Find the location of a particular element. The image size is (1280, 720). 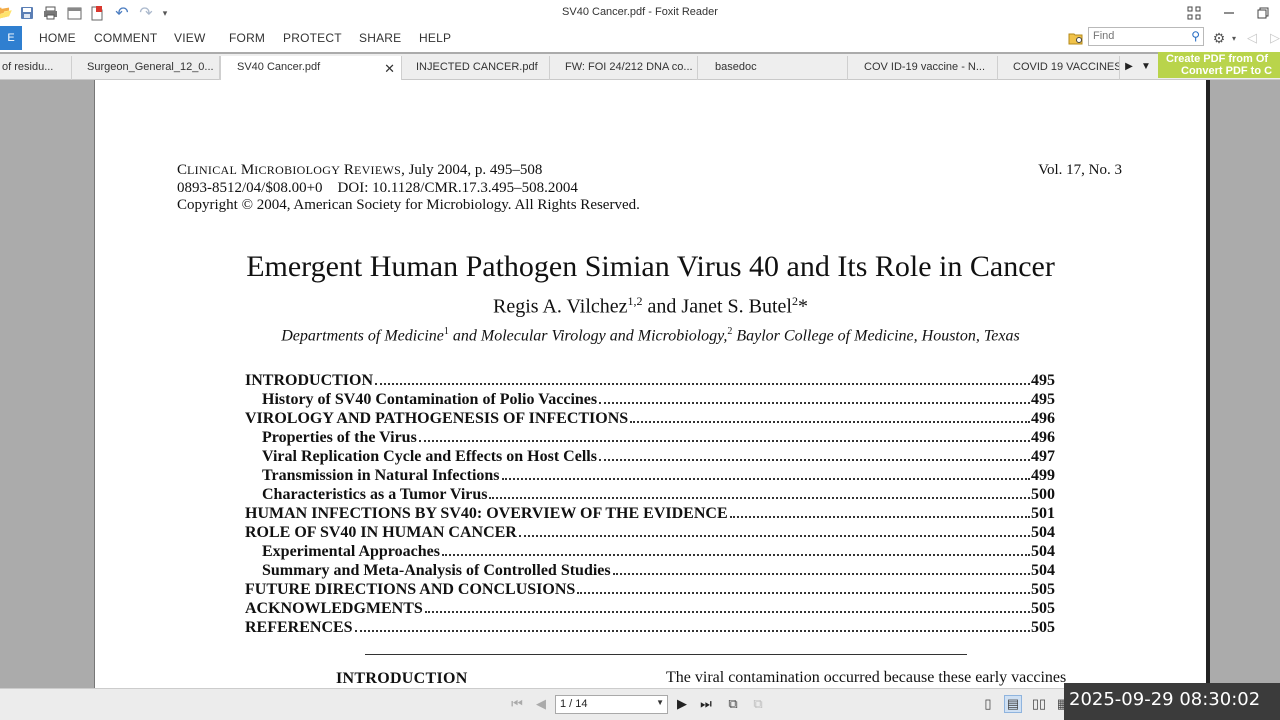

tab-view: VIEW is located at coordinates (189, 38).